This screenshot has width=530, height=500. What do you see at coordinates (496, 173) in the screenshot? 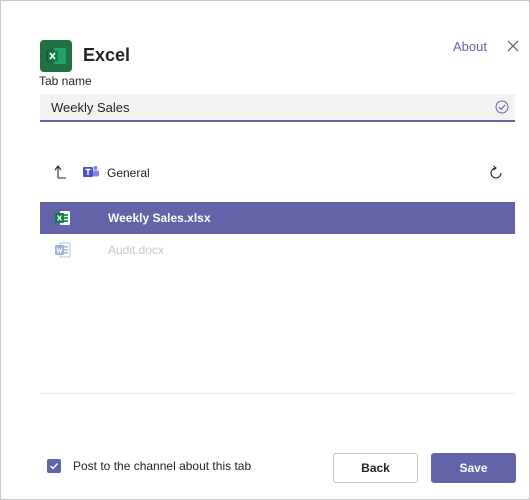
I see `refresh-icon` at bounding box center [496, 173].